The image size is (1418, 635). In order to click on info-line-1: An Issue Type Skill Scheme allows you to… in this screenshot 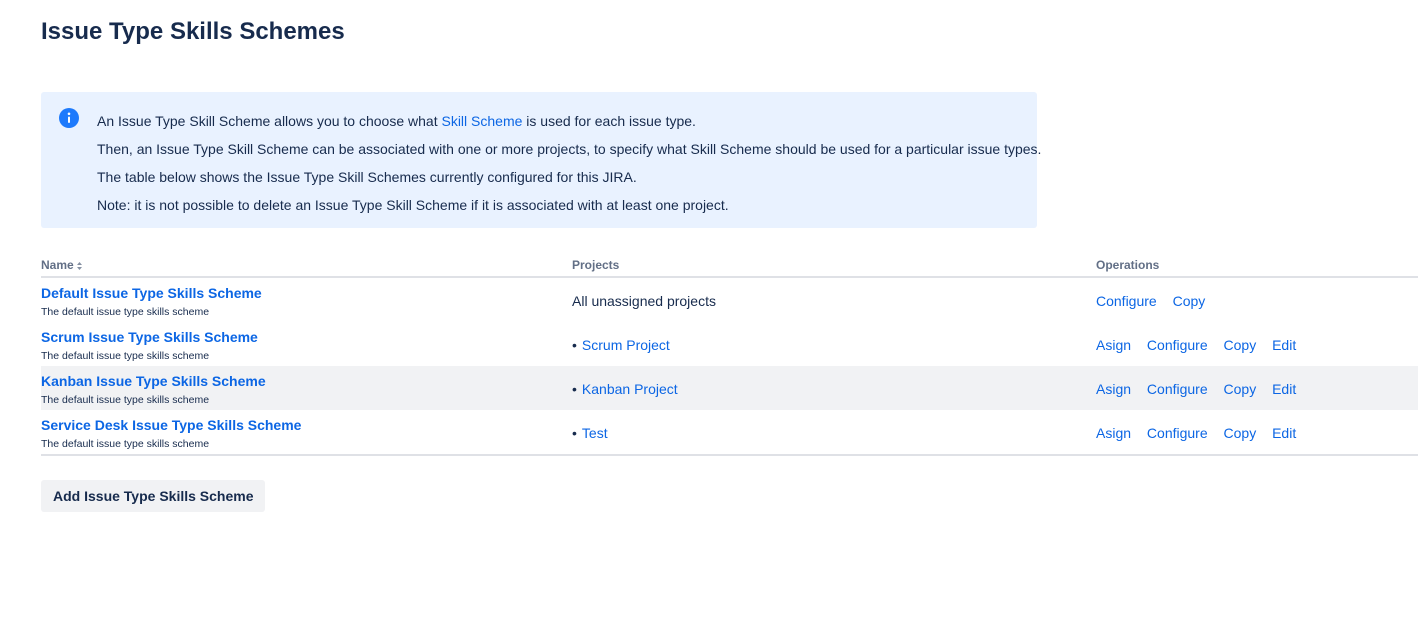, I will do `click(562, 121)`.